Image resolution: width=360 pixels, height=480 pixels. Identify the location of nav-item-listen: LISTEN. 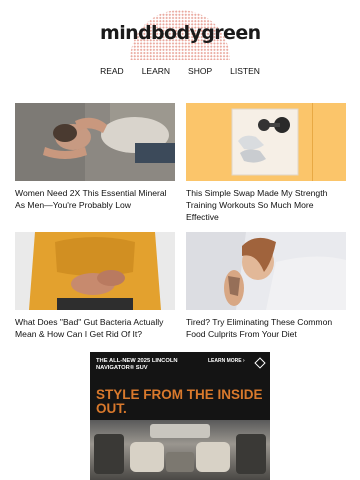
(245, 71).